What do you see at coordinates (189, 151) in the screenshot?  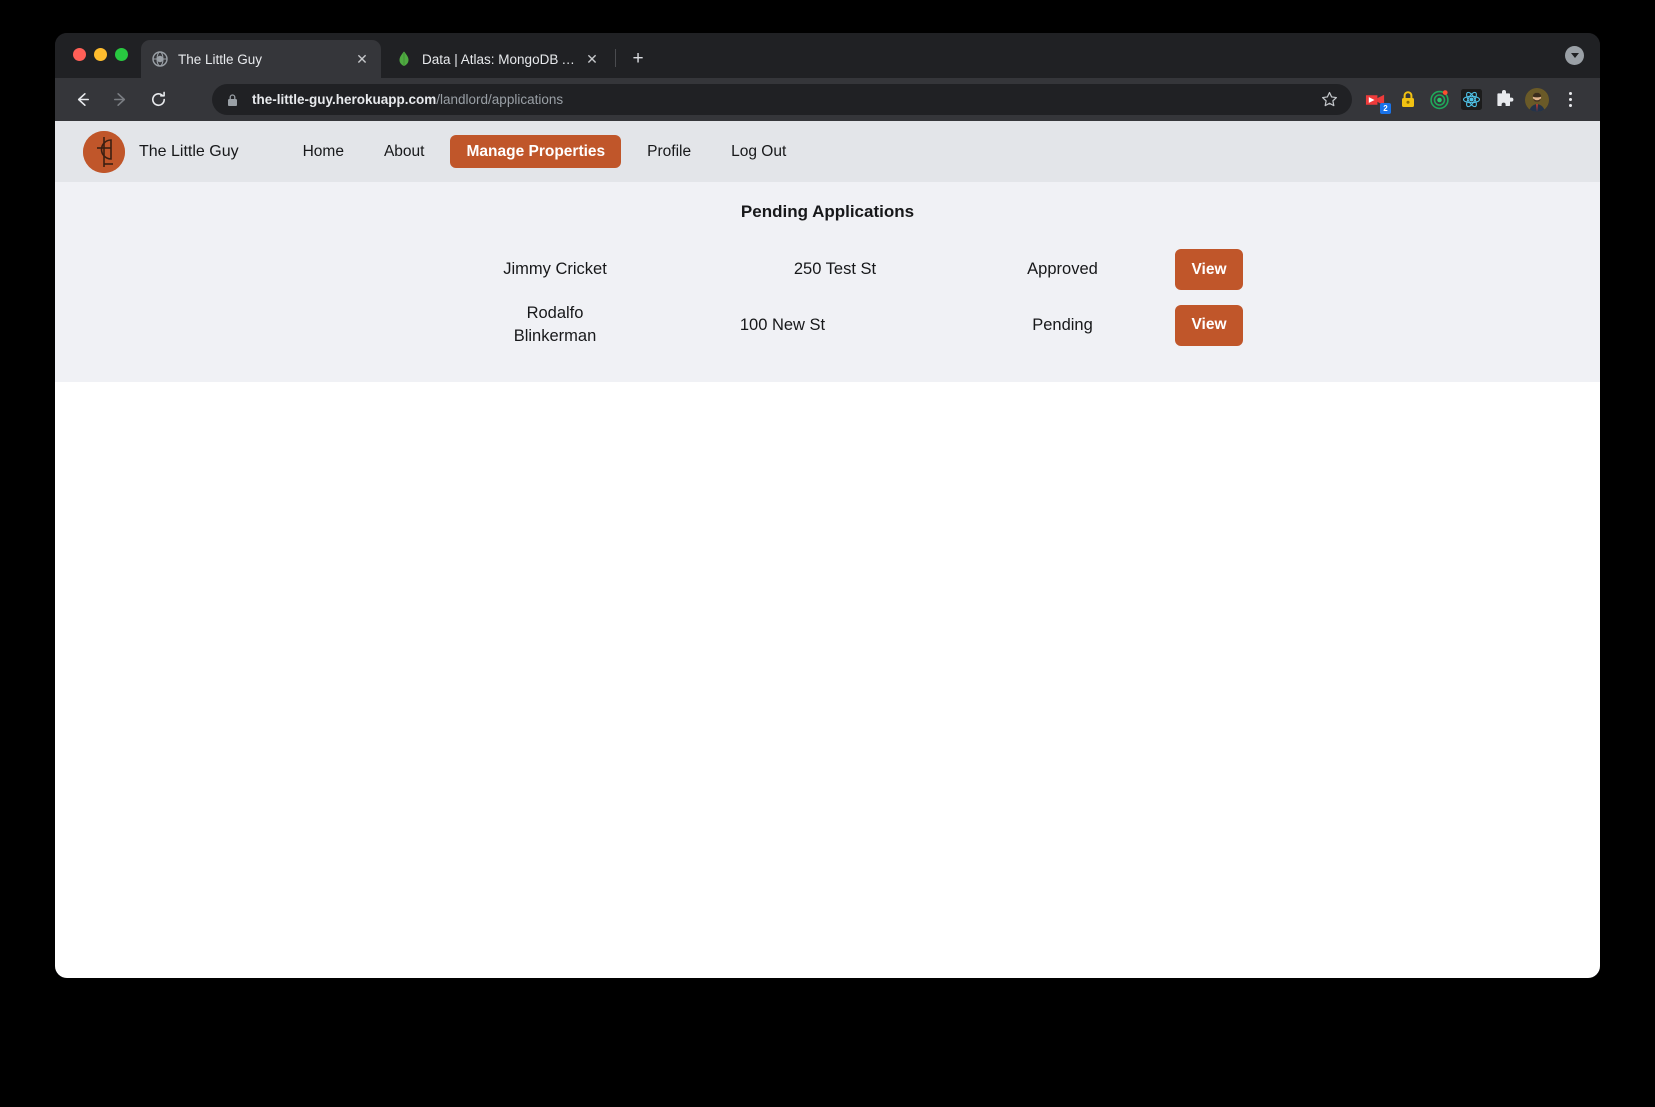 I see `site-brand-name: The Little Guy` at bounding box center [189, 151].